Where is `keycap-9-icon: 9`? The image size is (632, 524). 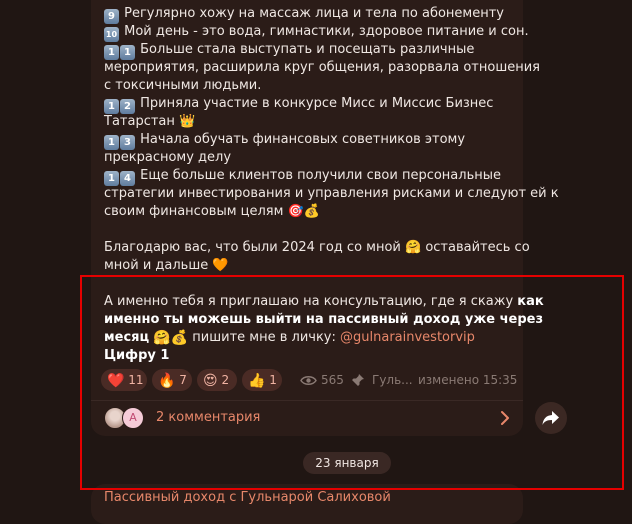
keycap-9-icon: 9 is located at coordinates (111, 16).